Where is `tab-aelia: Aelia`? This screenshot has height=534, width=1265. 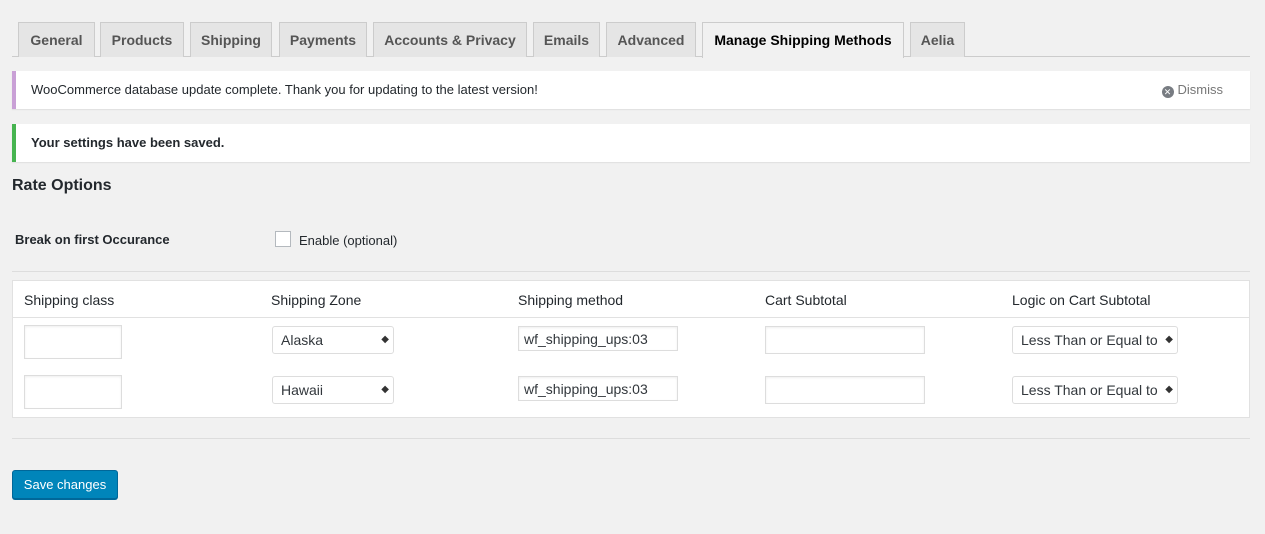
tab-aelia: Aelia is located at coordinates (937, 39).